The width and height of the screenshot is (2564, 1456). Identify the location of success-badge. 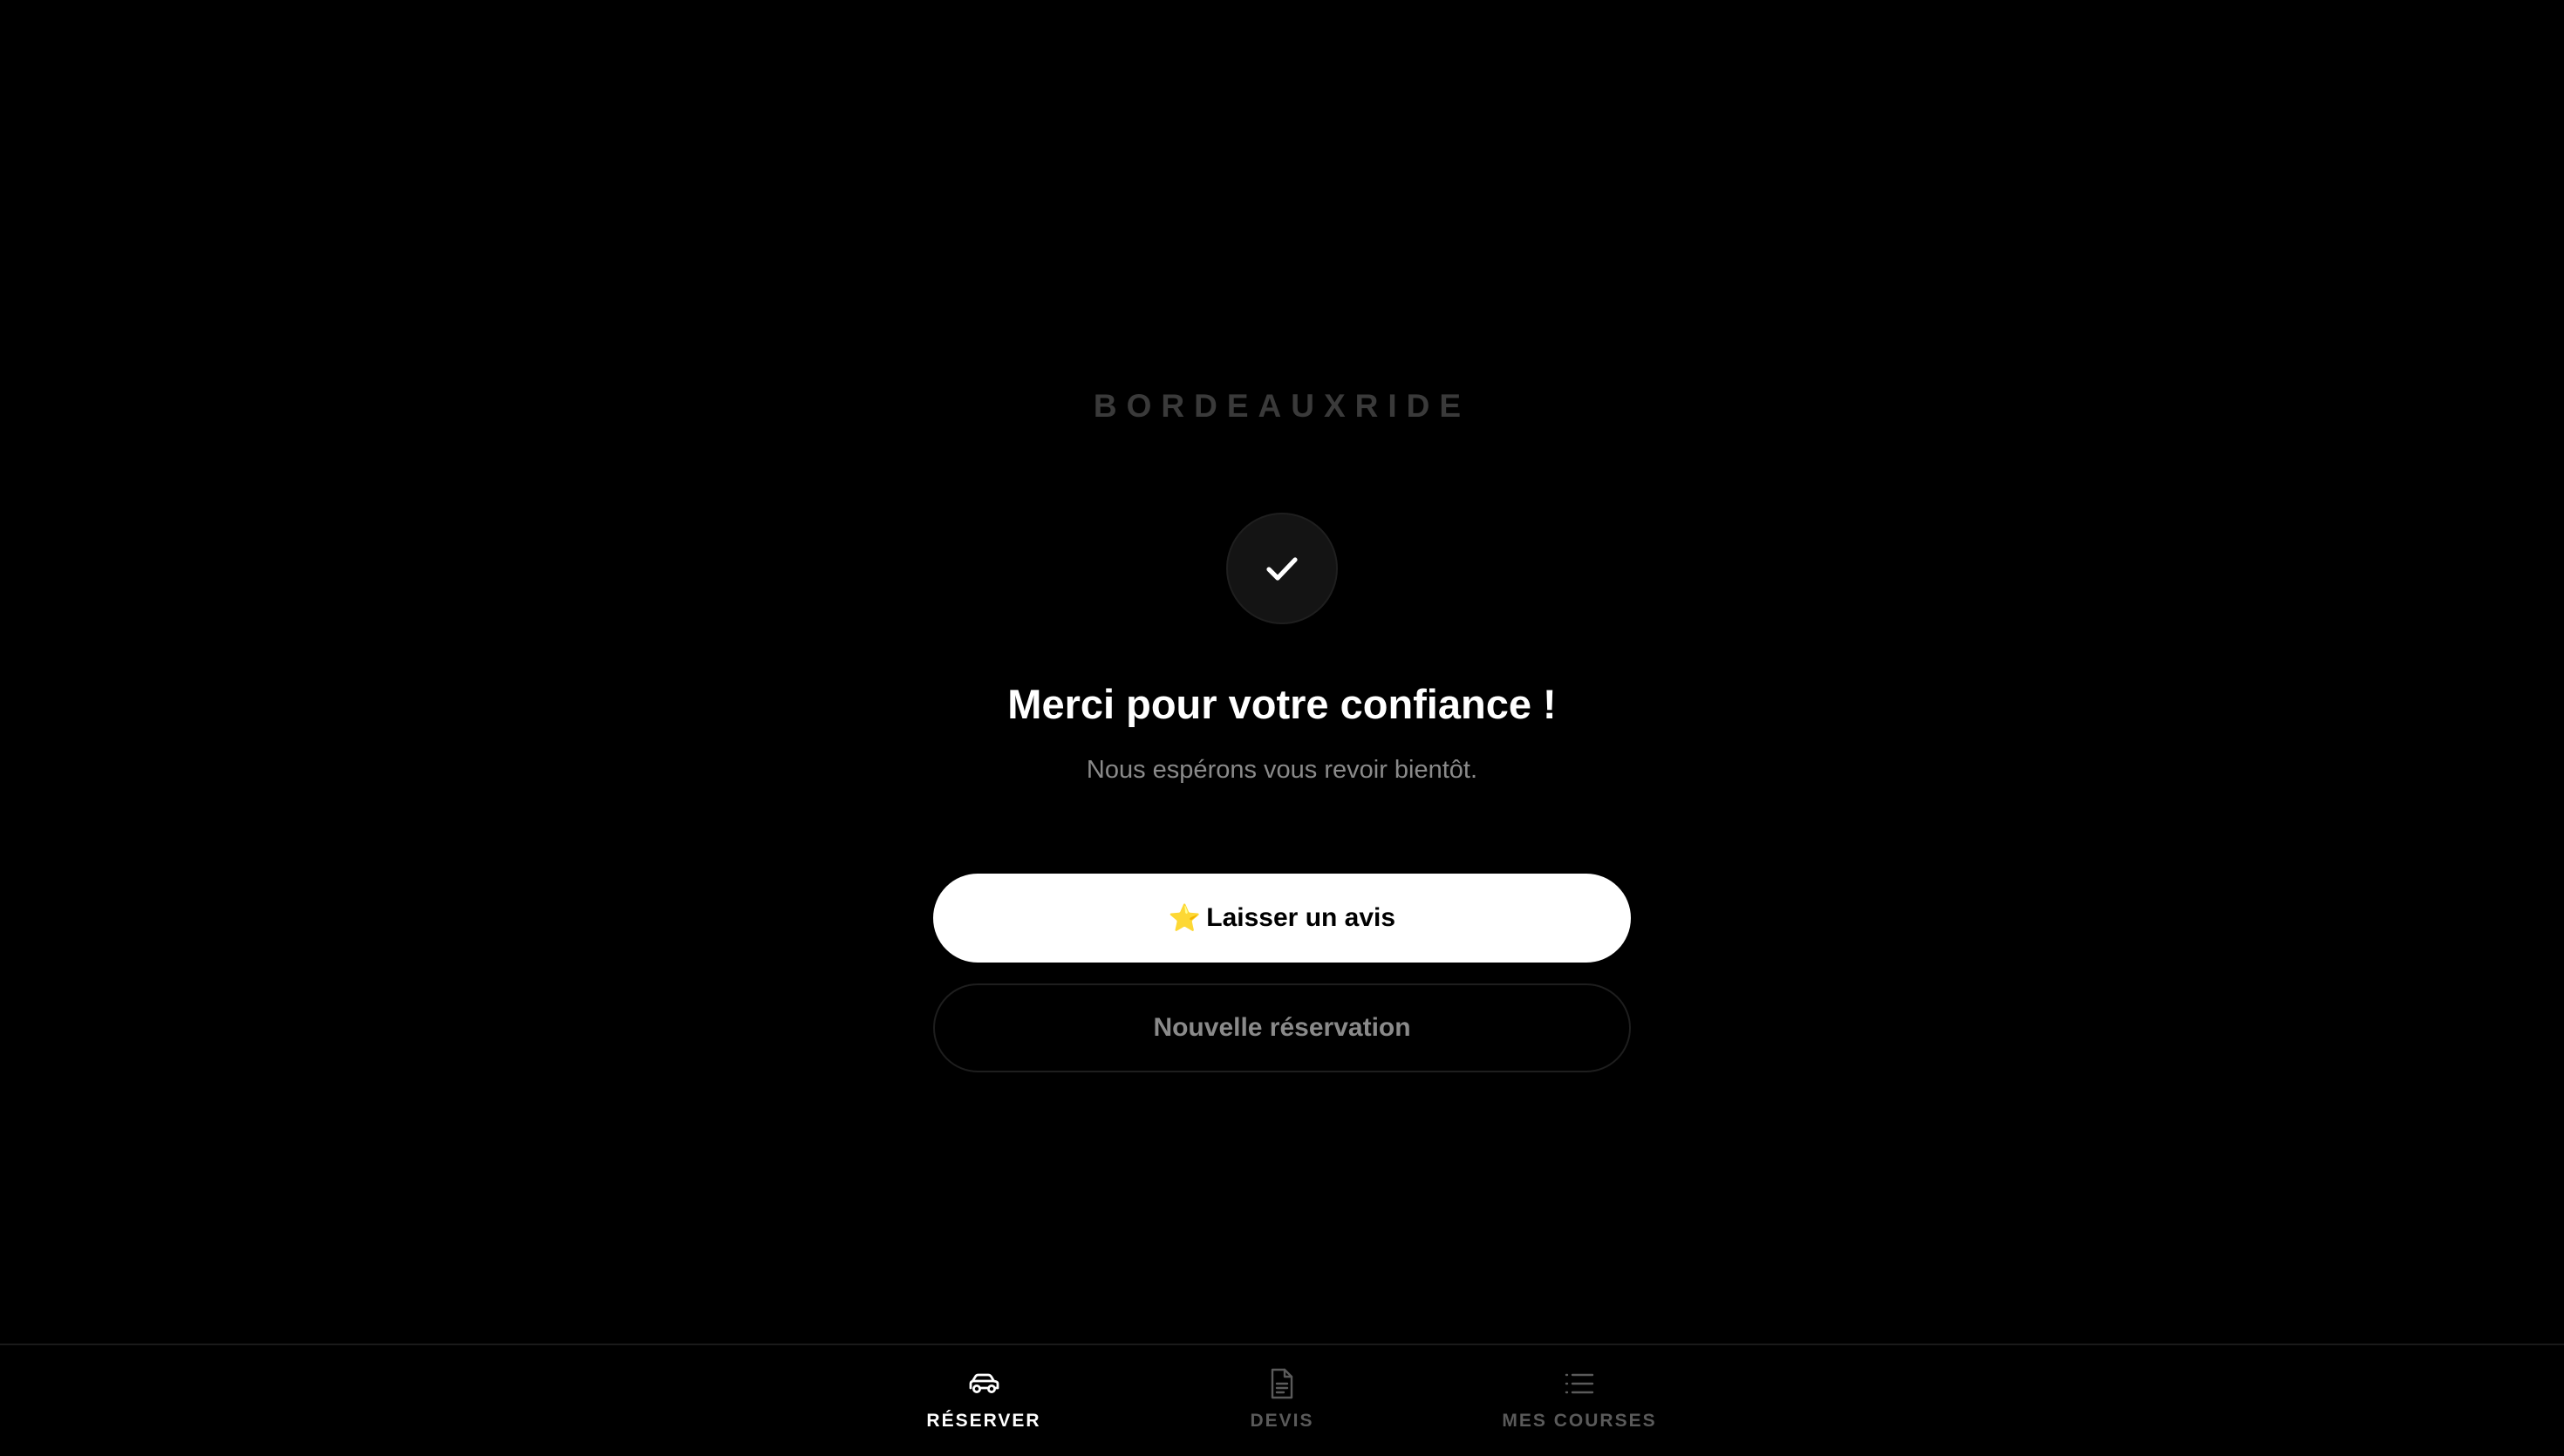
(1282, 568).